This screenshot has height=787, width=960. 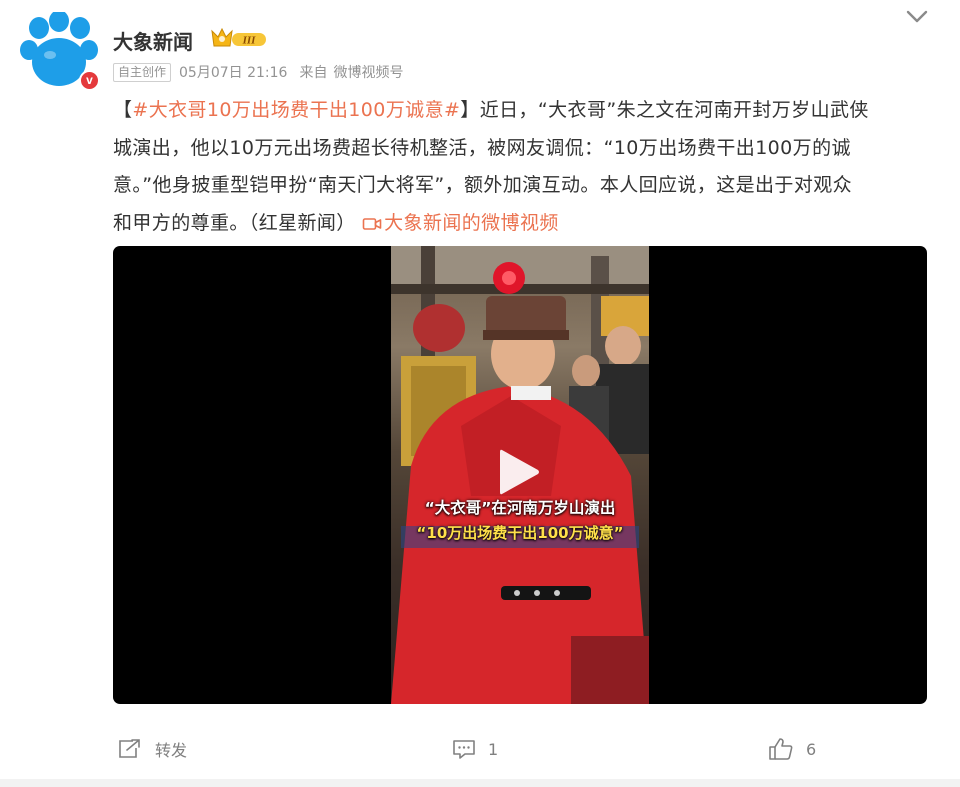 I want to click on chevron-down-icon, so click(x=917, y=17).